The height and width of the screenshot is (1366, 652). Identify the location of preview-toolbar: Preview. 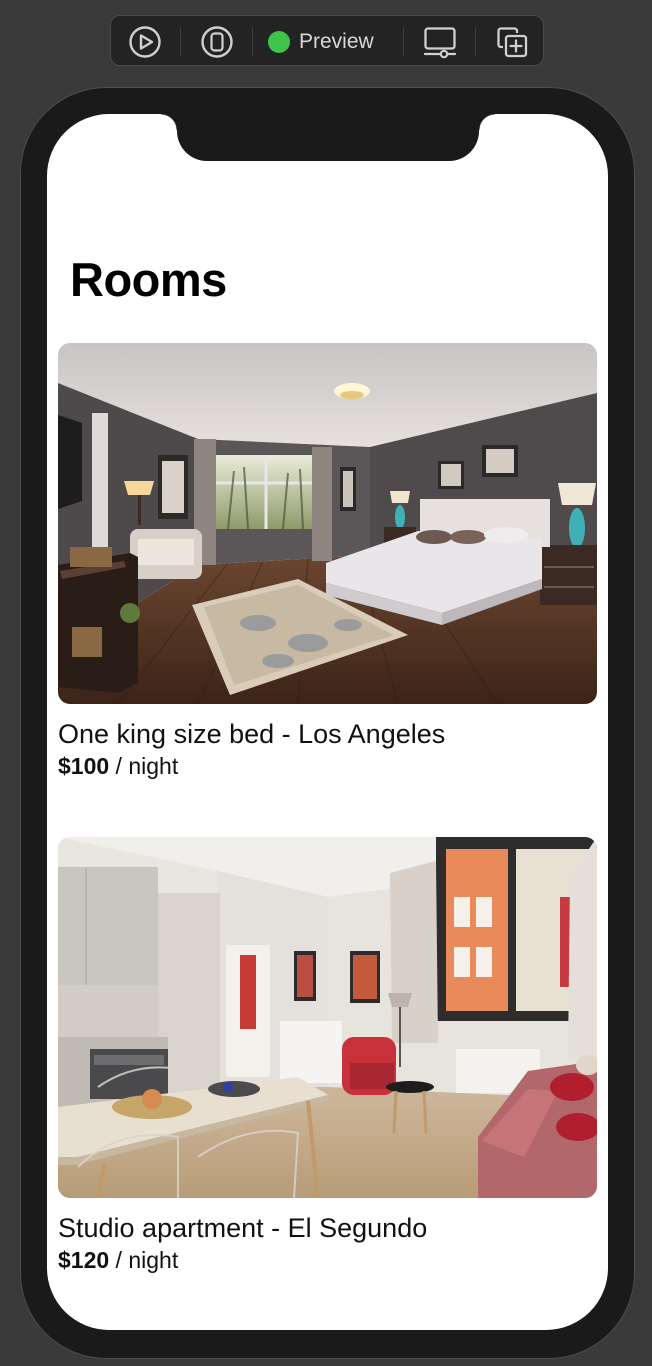
(327, 40).